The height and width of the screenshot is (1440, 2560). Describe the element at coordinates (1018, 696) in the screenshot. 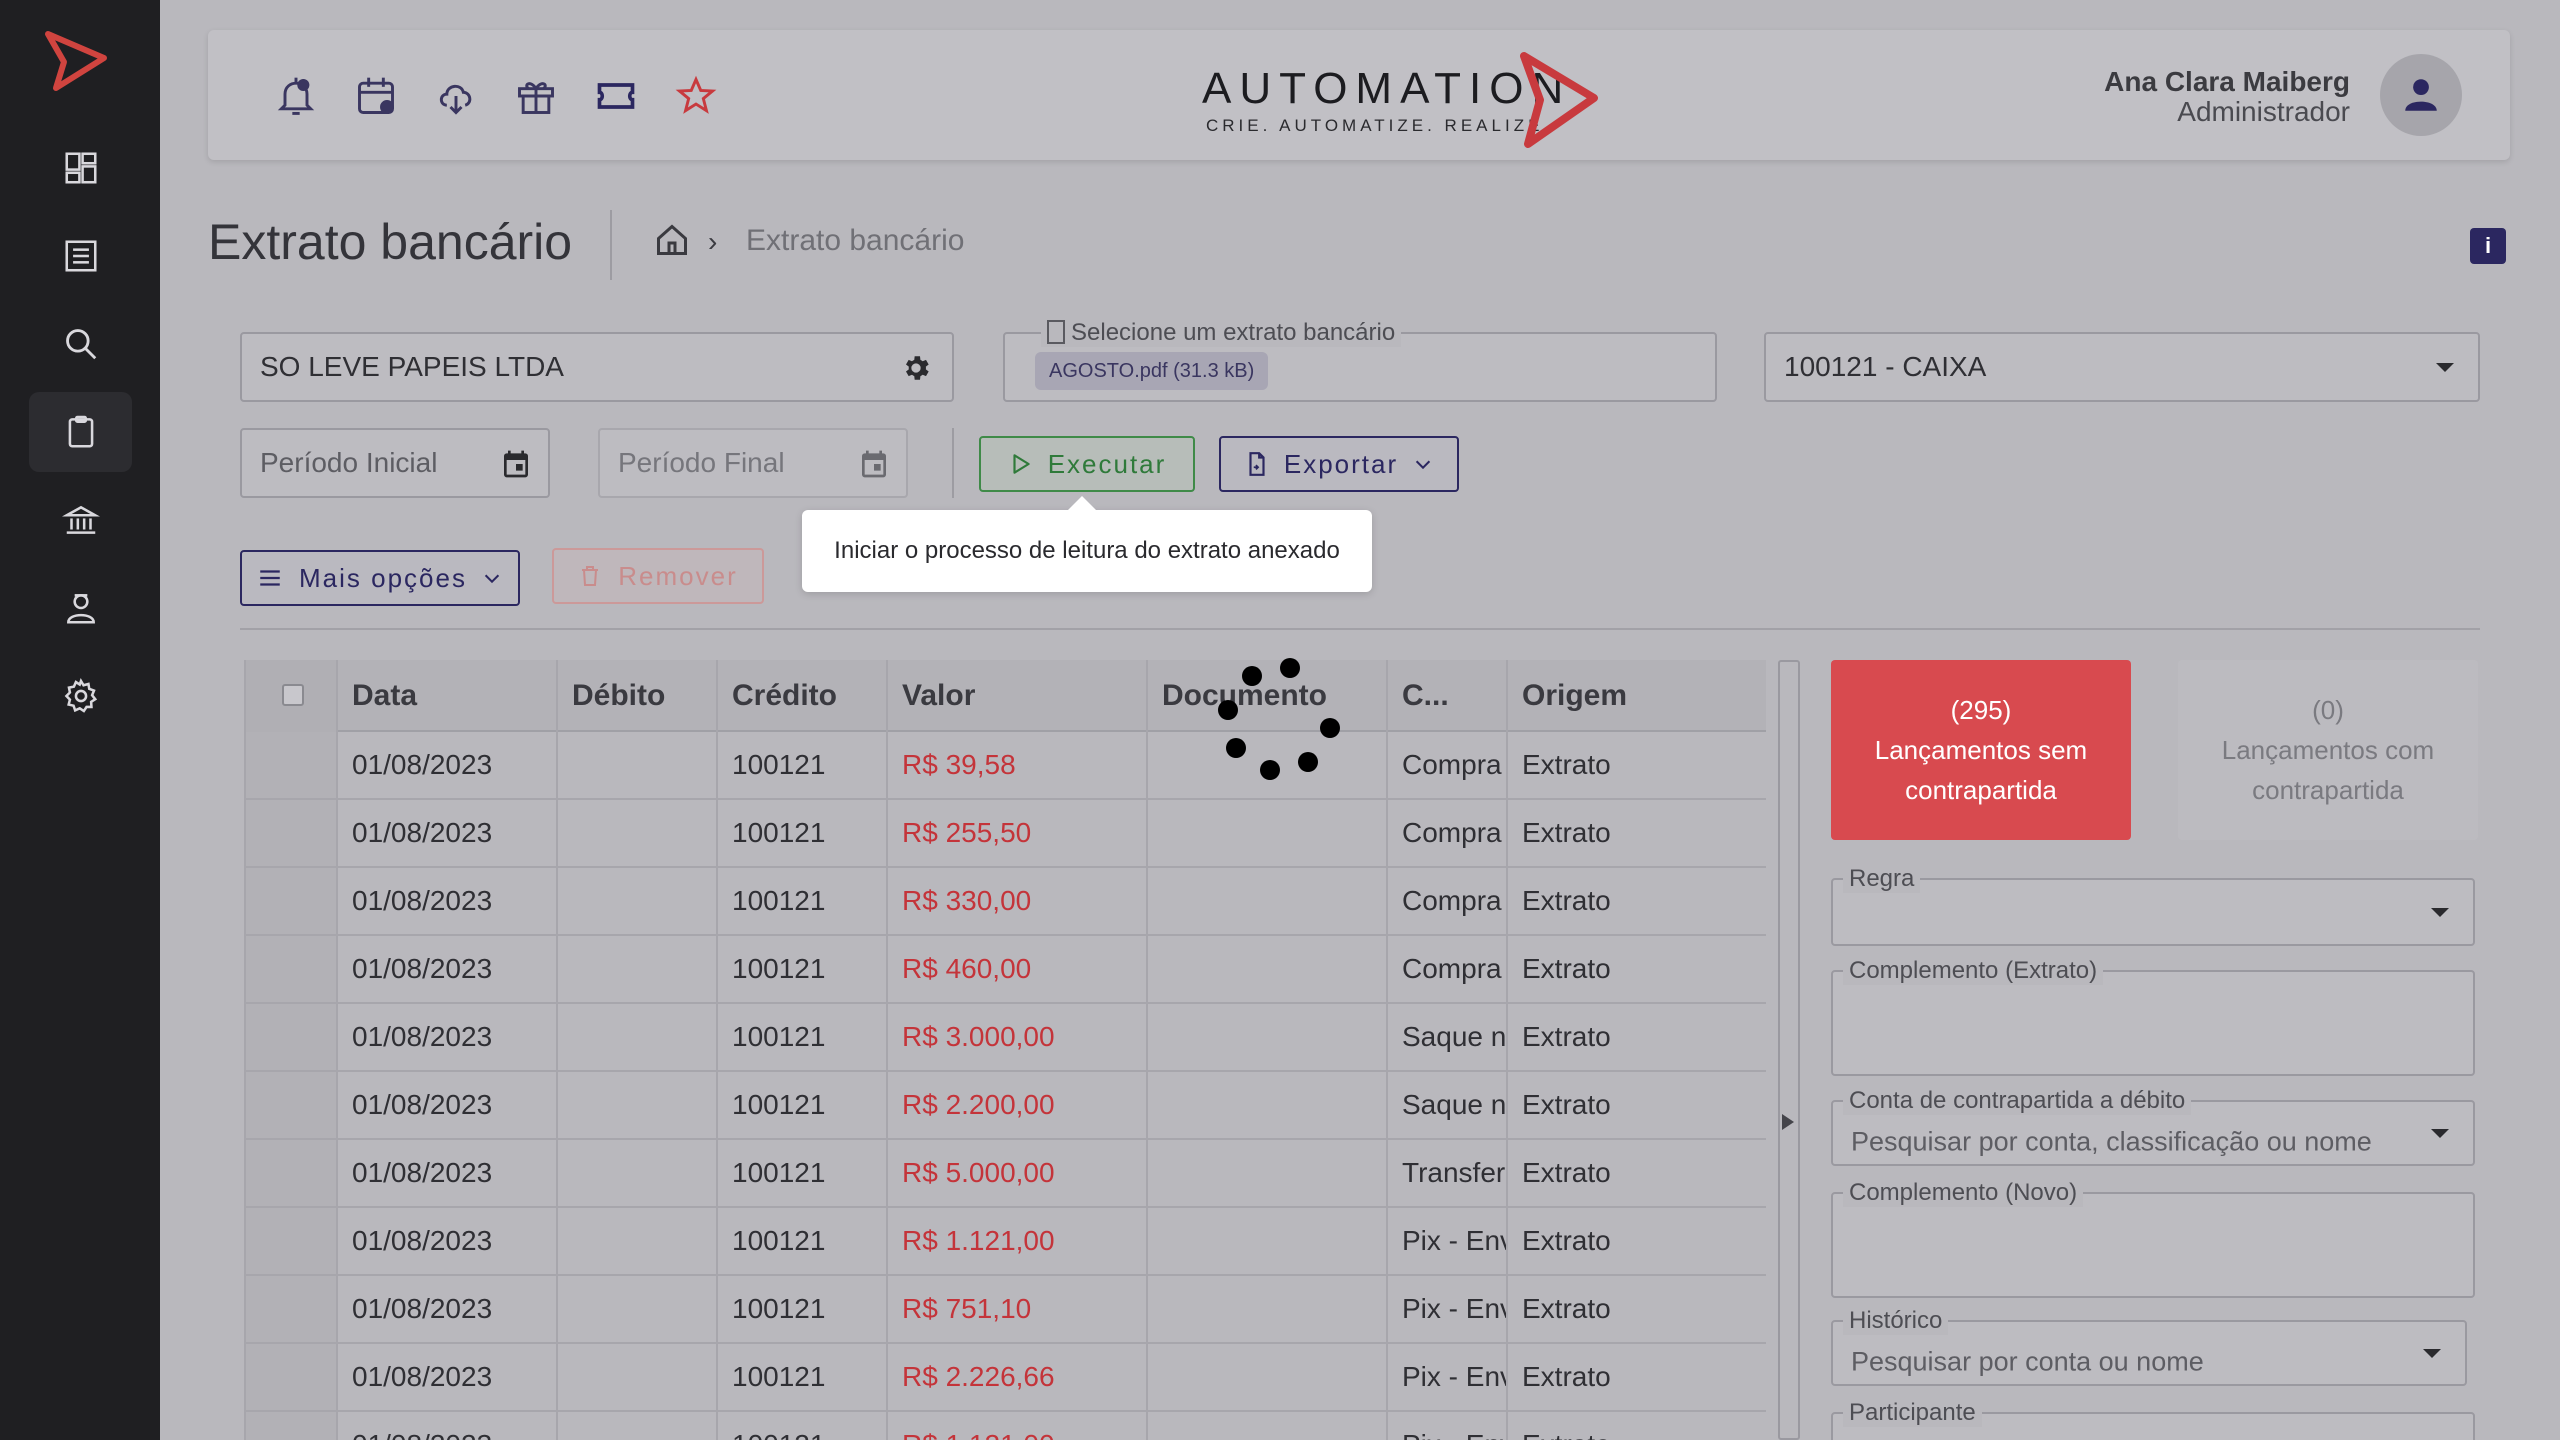

I see `column-header-valor: Valor` at that location.